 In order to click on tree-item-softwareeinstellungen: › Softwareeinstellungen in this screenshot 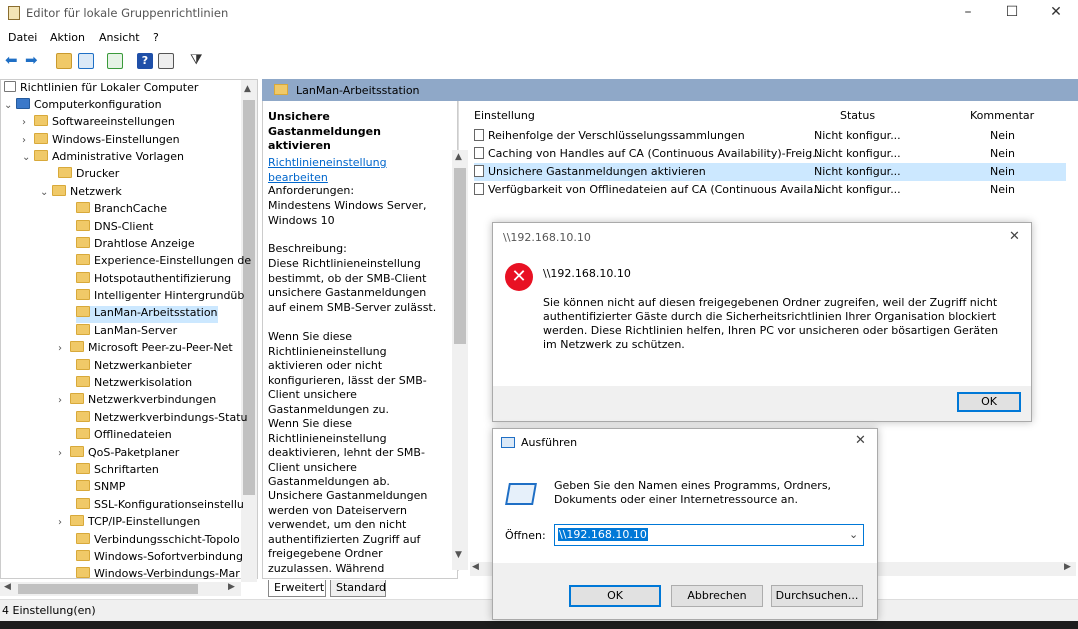, I will do `click(98, 123)`.